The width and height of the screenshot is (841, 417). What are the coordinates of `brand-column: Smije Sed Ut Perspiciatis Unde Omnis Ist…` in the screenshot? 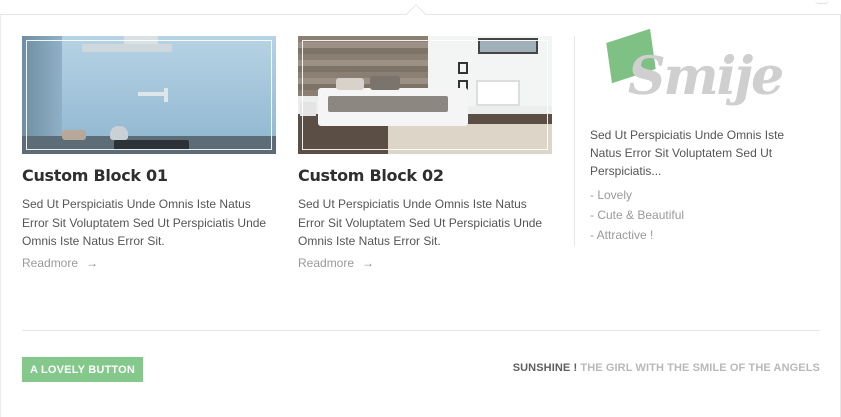 It's located at (705, 136).